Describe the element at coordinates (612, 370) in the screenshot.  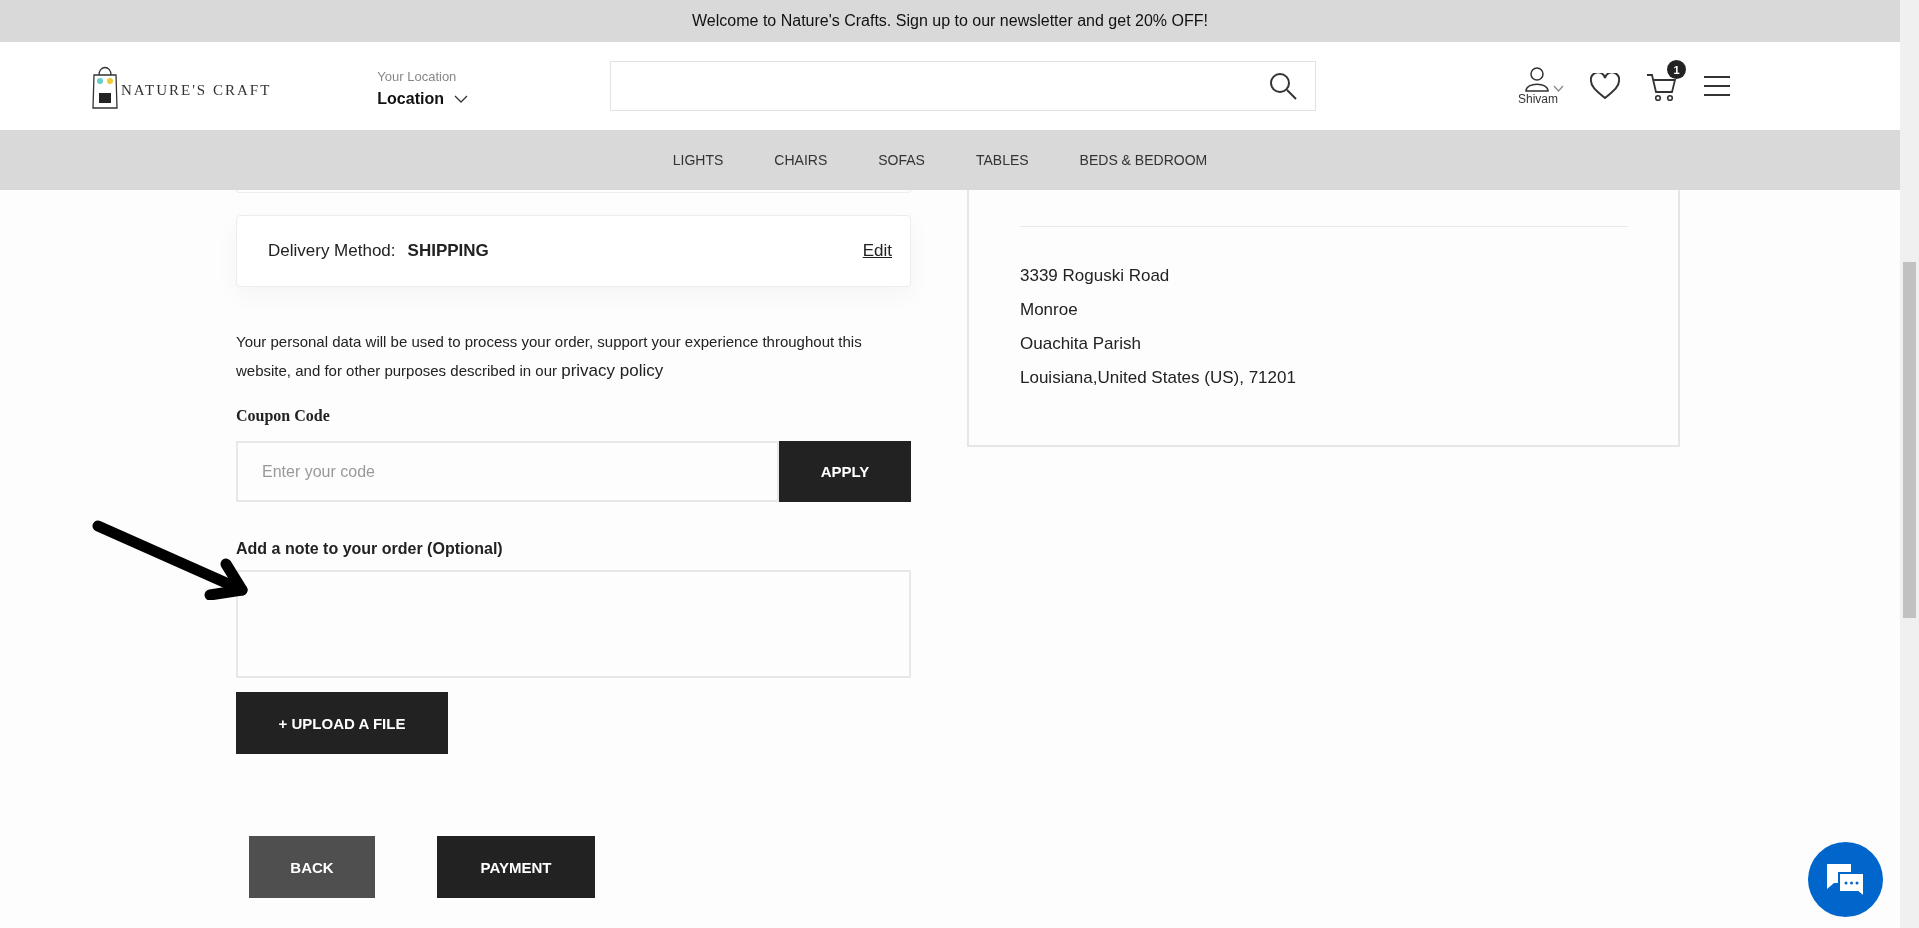
I see `privacy-policy-link: privacy policy` at that location.